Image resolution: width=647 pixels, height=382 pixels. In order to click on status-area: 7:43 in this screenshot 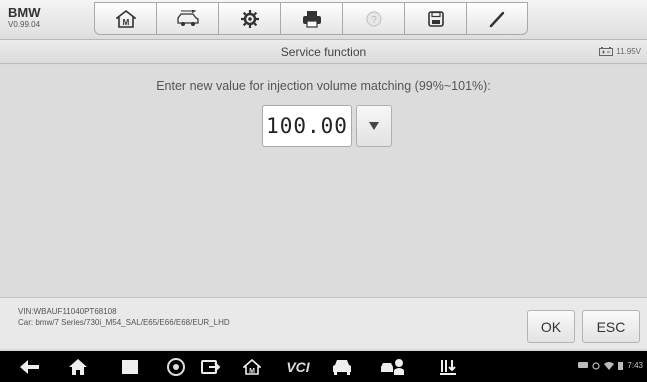, I will do `click(610, 365)`.